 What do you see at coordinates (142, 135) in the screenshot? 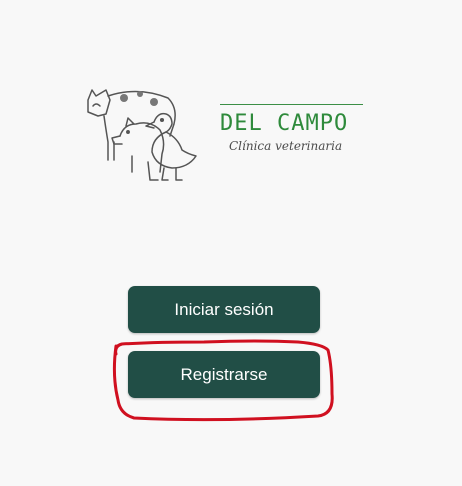
I see `farm-animals-logo-icon` at bounding box center [142, 135].